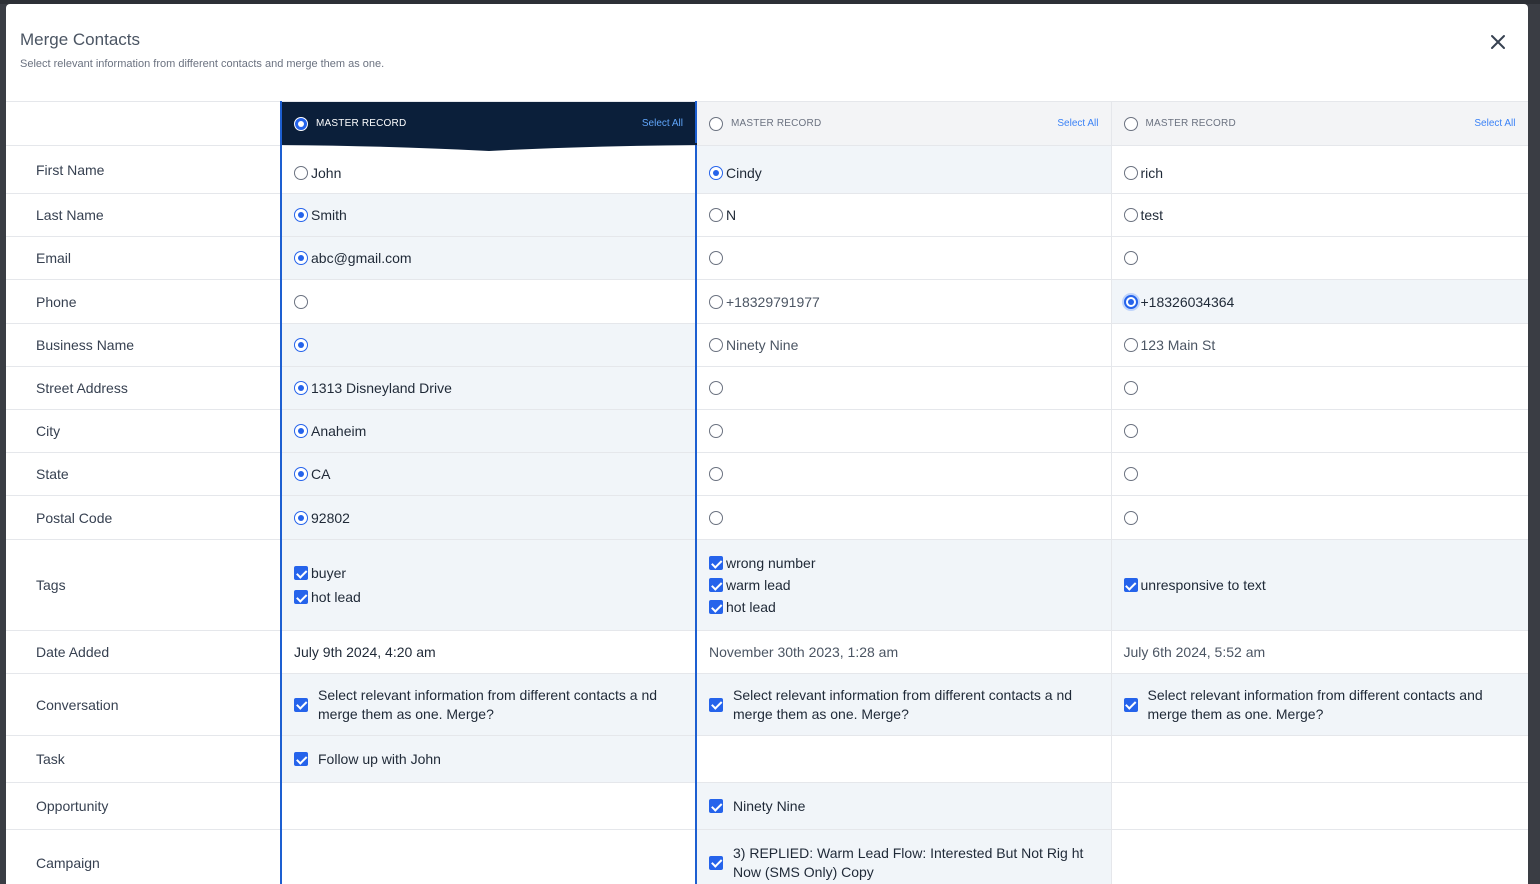 The height and width of the screenshot is (884, 1540). Describe the element at coordinates (762, 345) in the screenshot. I see `cell-value: Ninety Nine` at that location.